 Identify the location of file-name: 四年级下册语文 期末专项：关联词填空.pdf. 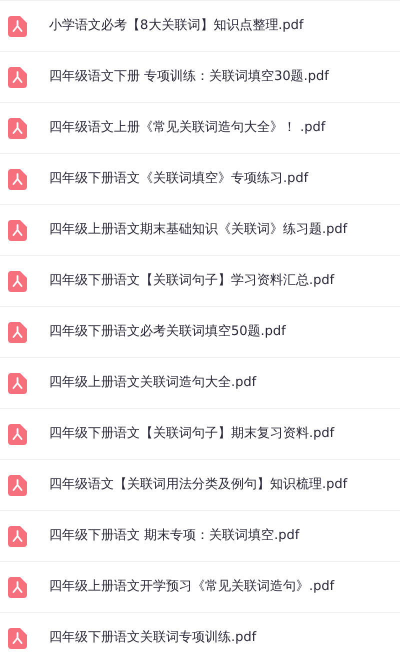
(174, 536).